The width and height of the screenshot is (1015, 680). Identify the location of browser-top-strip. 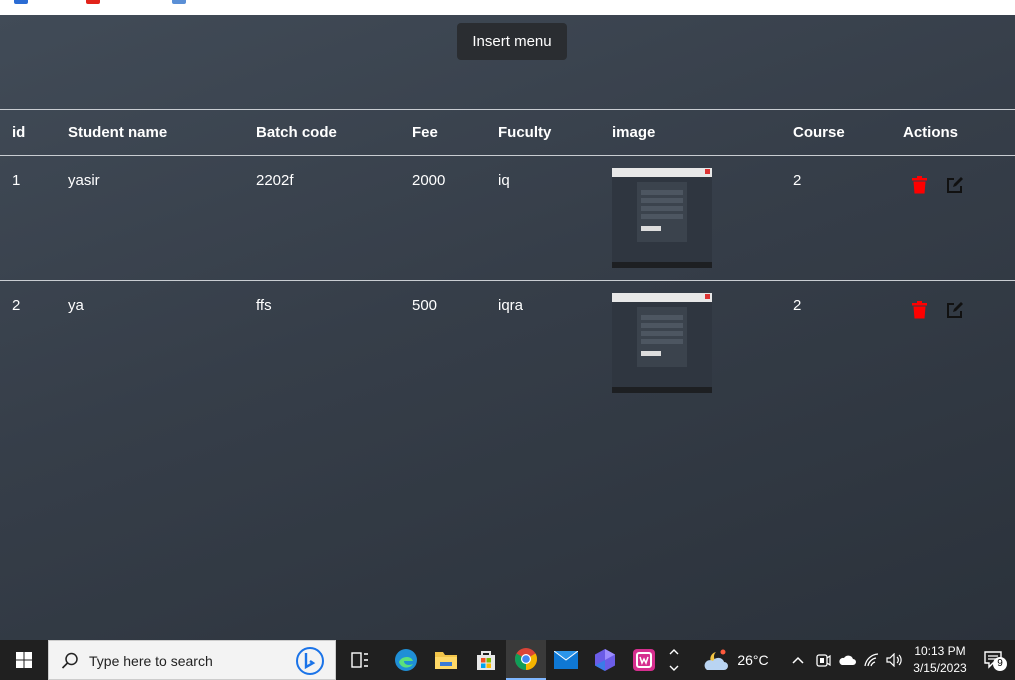
(507, 7).